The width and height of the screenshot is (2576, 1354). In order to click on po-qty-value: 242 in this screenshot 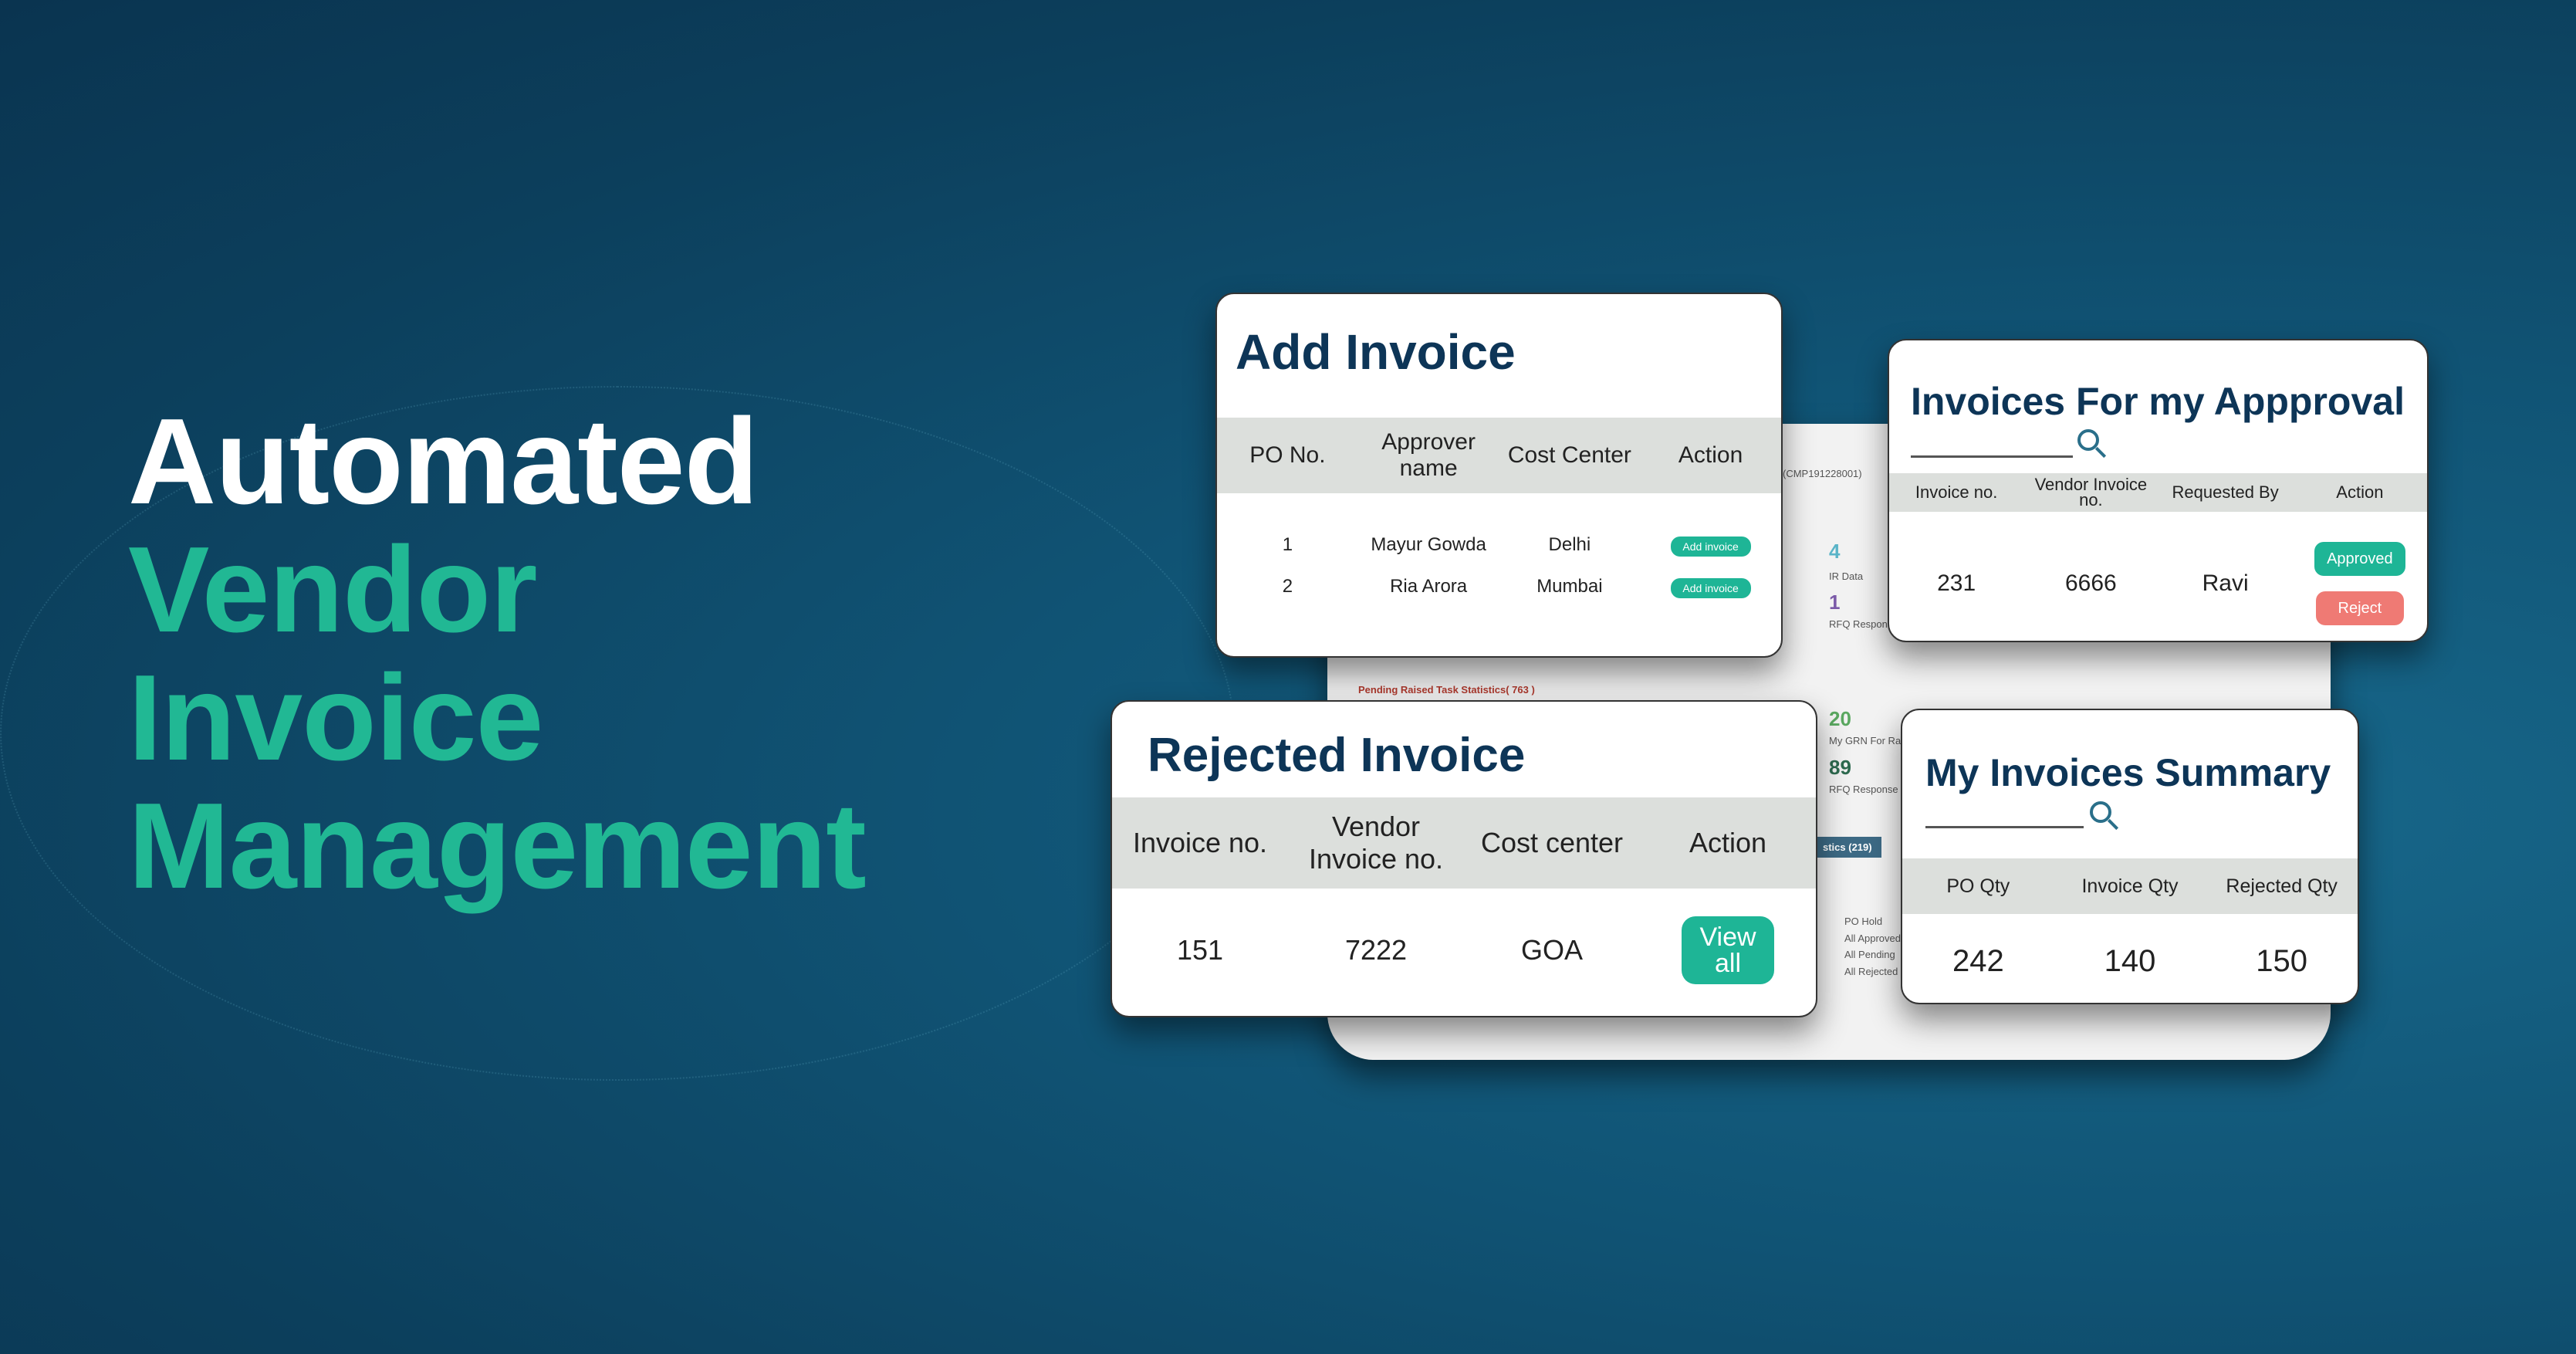, I will do `click(1978, 961)`.